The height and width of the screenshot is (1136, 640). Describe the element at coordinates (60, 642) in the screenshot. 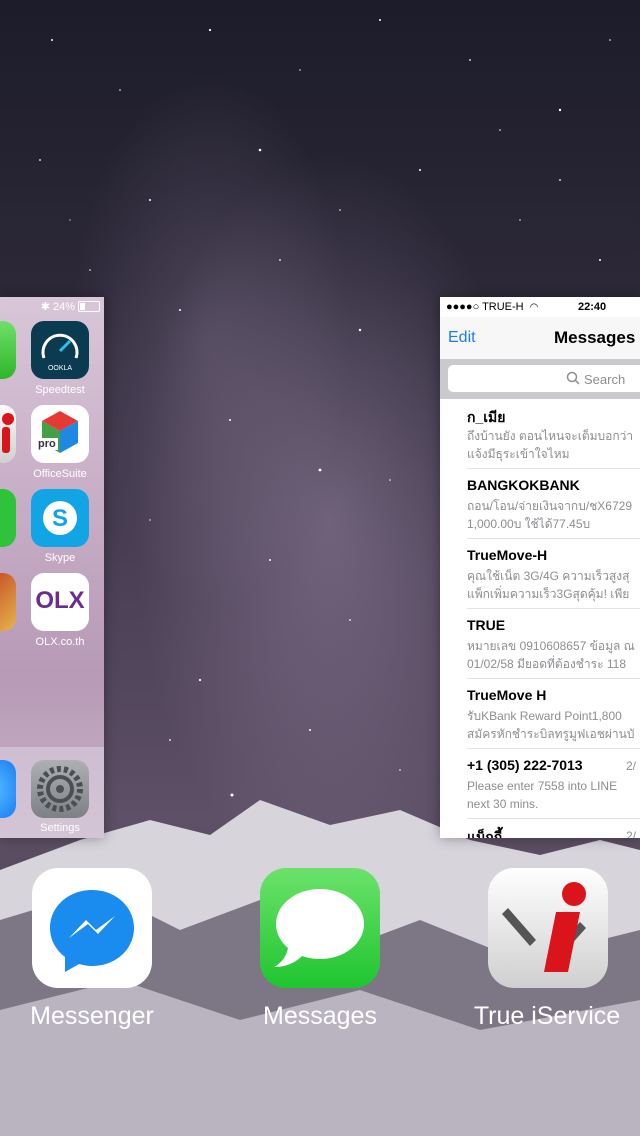

I see `app-label-olx: OLX.co.th` at that location.